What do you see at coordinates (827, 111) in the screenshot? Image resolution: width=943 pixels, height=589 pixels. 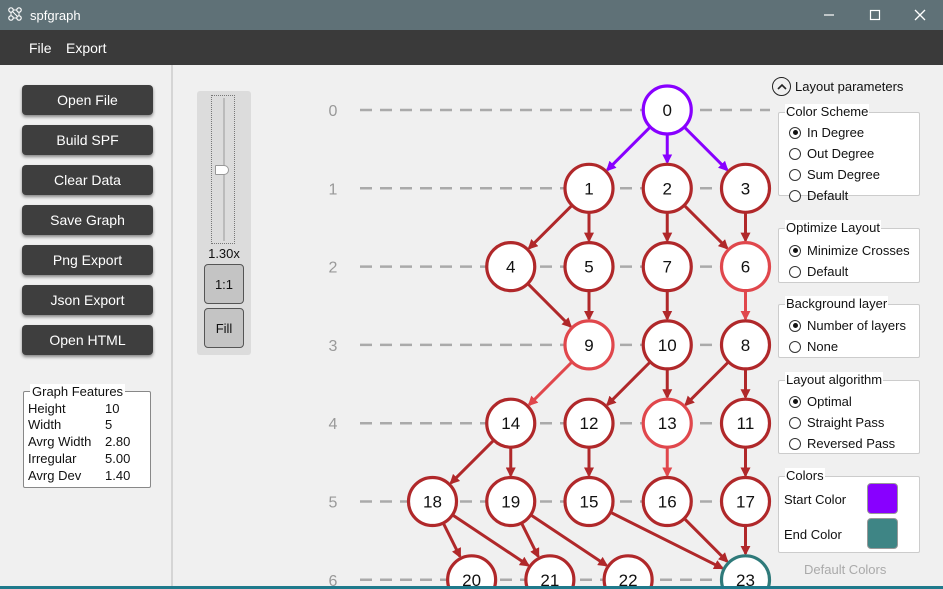 I see `group-title: Color Scheme` at bounding box center [827, 111].